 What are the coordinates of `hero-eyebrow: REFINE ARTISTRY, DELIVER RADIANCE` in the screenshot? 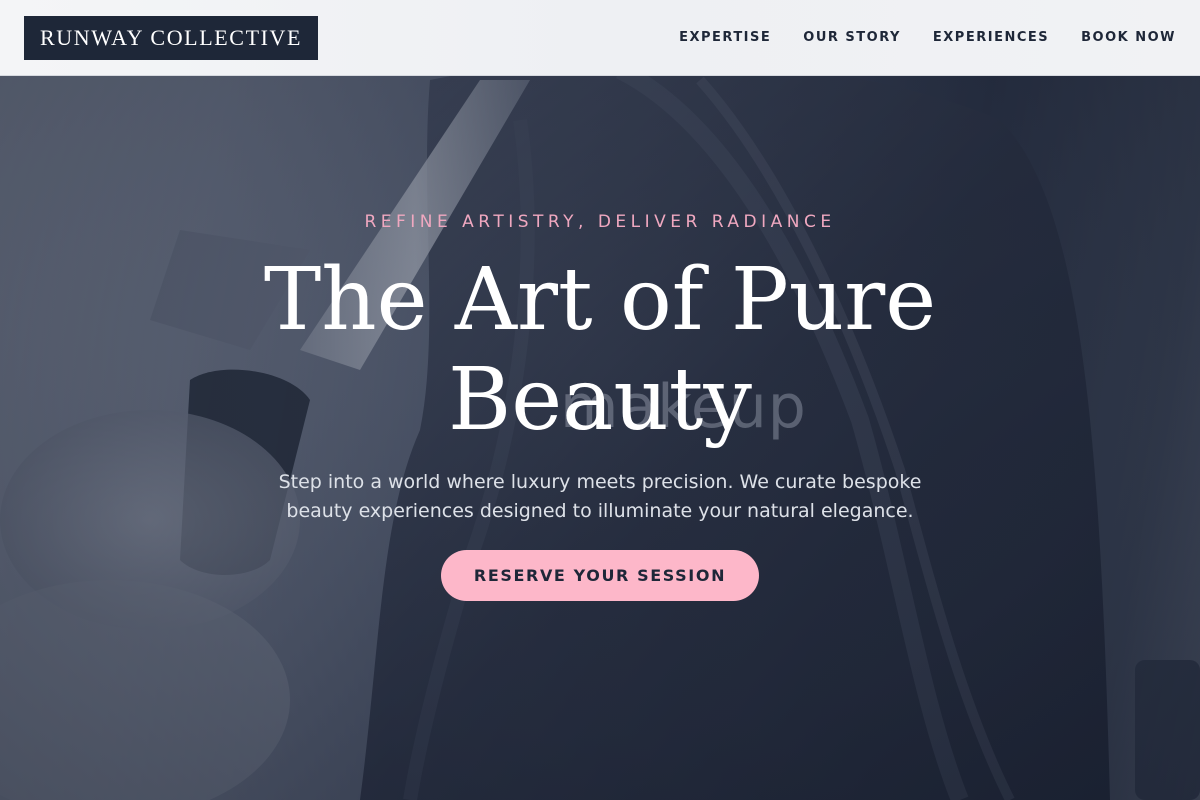 It's located at (600, 222).